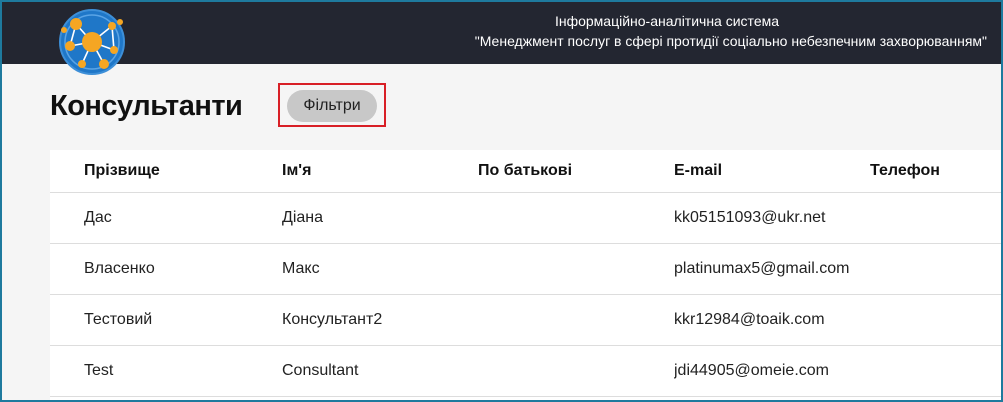 This screenshot has width=1003, height=402. Describe the element at coordinates (667, 21) in the screenshot. I see `system-title-line-1: Інформаційно-аналітична система` at that location.